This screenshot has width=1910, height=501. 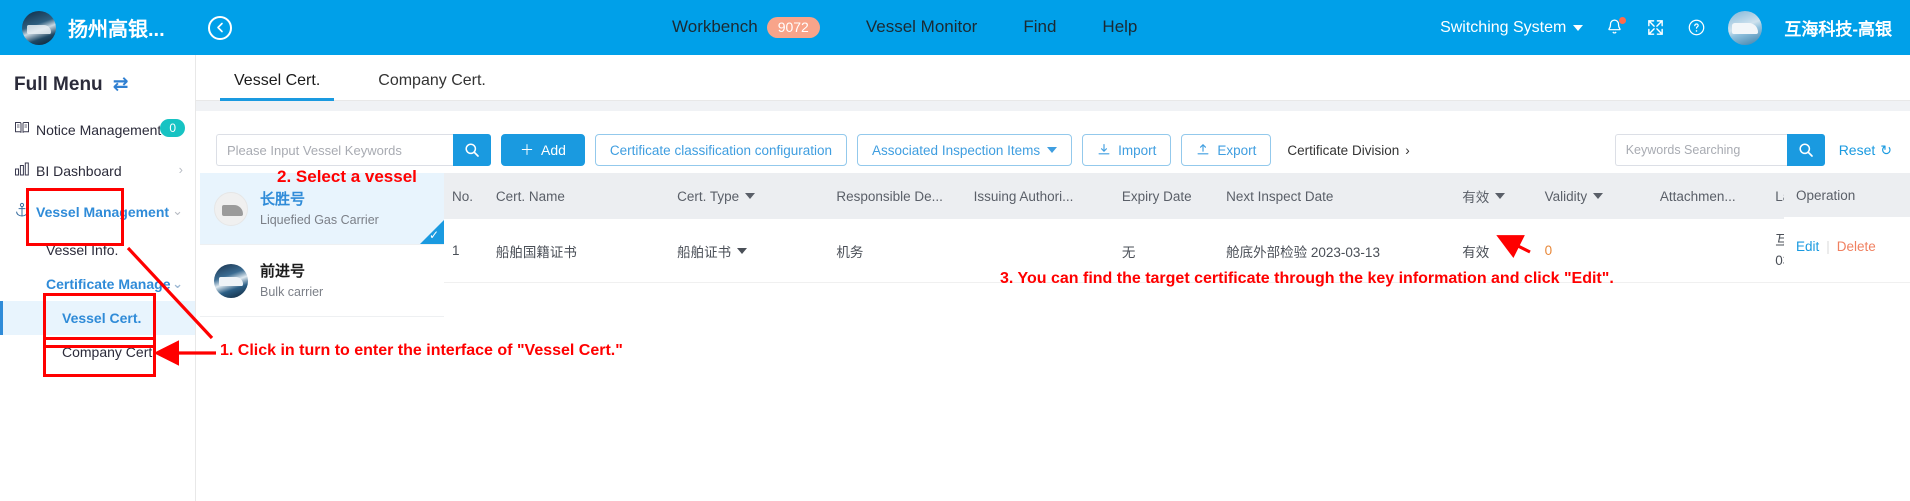 I want to click on cell-cert-name: 船舶国籍证书, so click(x=578, y=251).